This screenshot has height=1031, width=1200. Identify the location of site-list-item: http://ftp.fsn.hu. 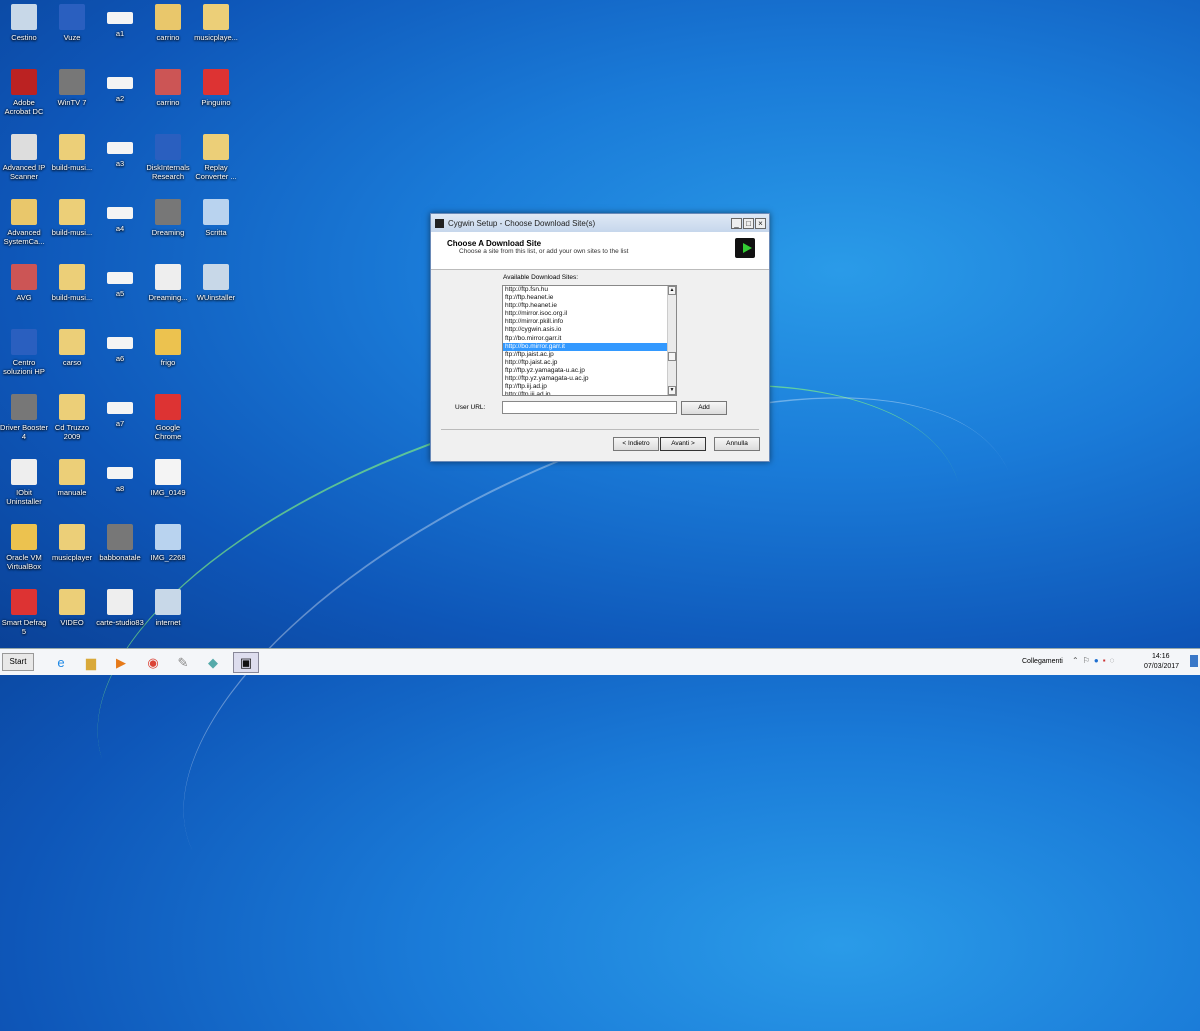
(589, 290).